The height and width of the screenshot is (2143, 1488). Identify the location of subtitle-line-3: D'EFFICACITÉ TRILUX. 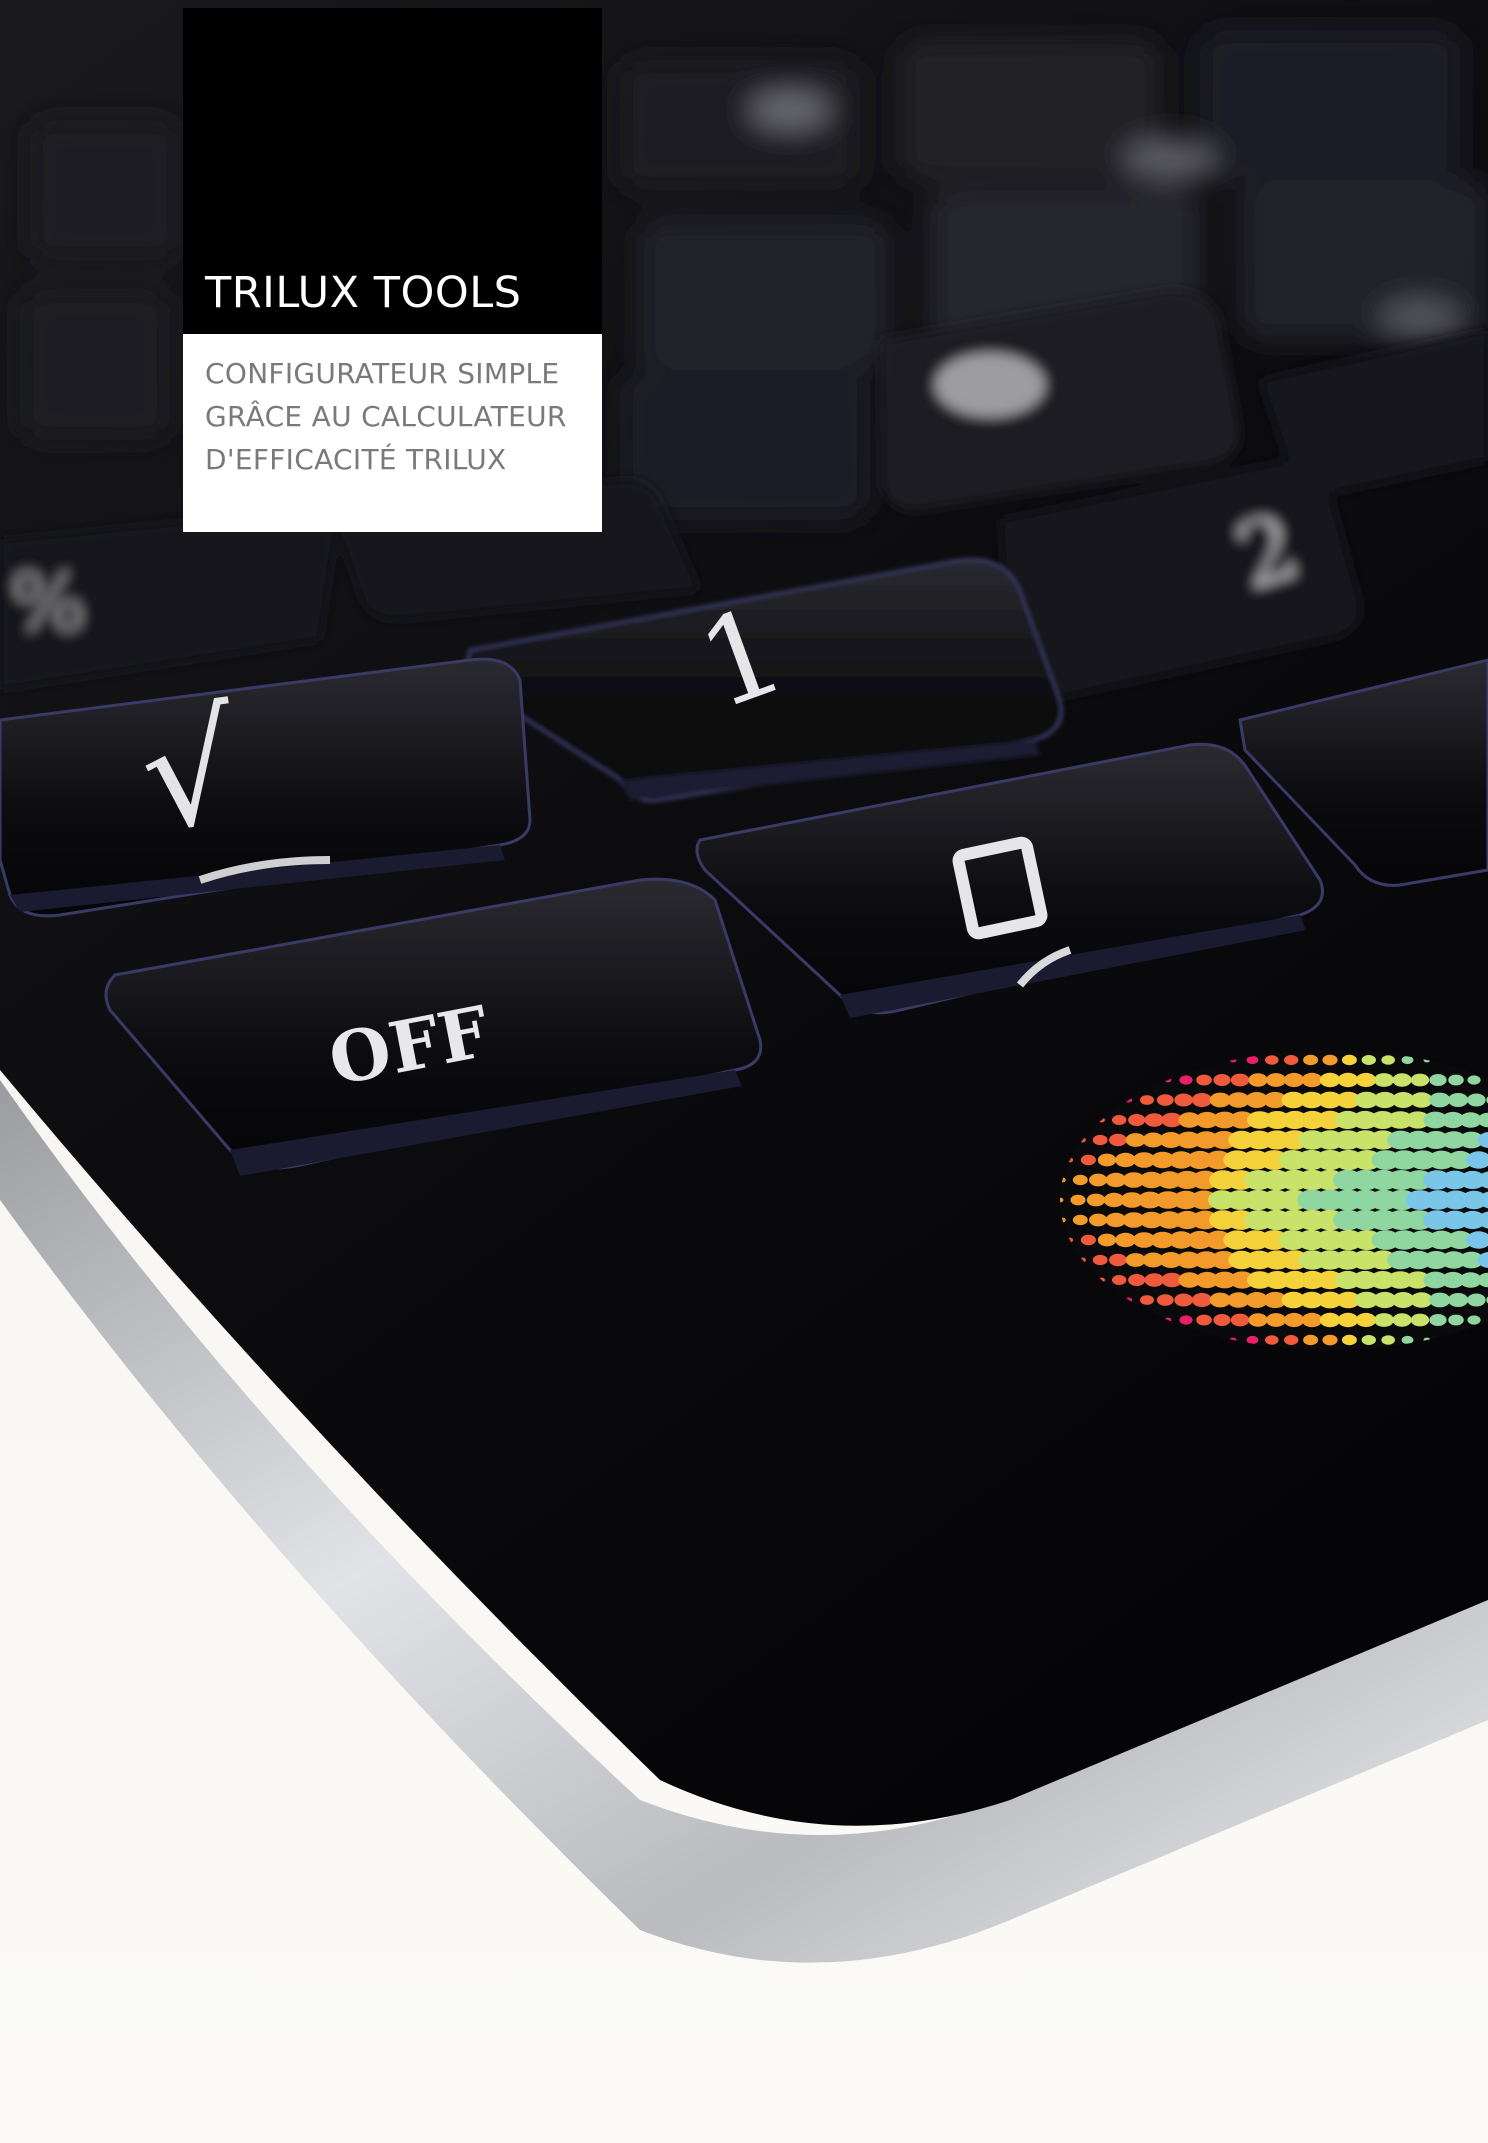
(356, 459).